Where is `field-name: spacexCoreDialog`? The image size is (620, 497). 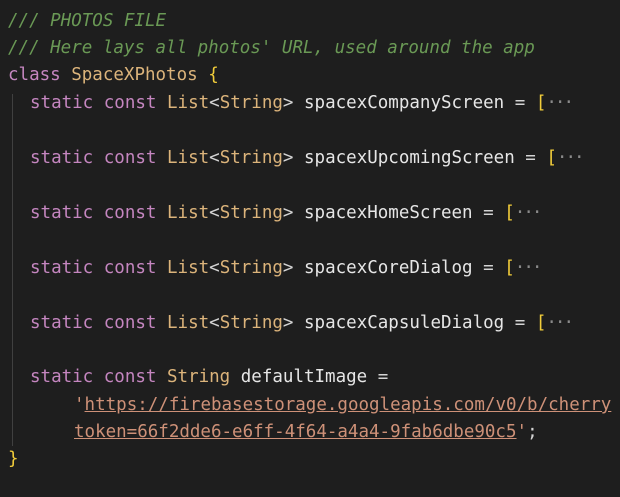 field-name: spacexCoreDialog is located at coordinates (388, 268).